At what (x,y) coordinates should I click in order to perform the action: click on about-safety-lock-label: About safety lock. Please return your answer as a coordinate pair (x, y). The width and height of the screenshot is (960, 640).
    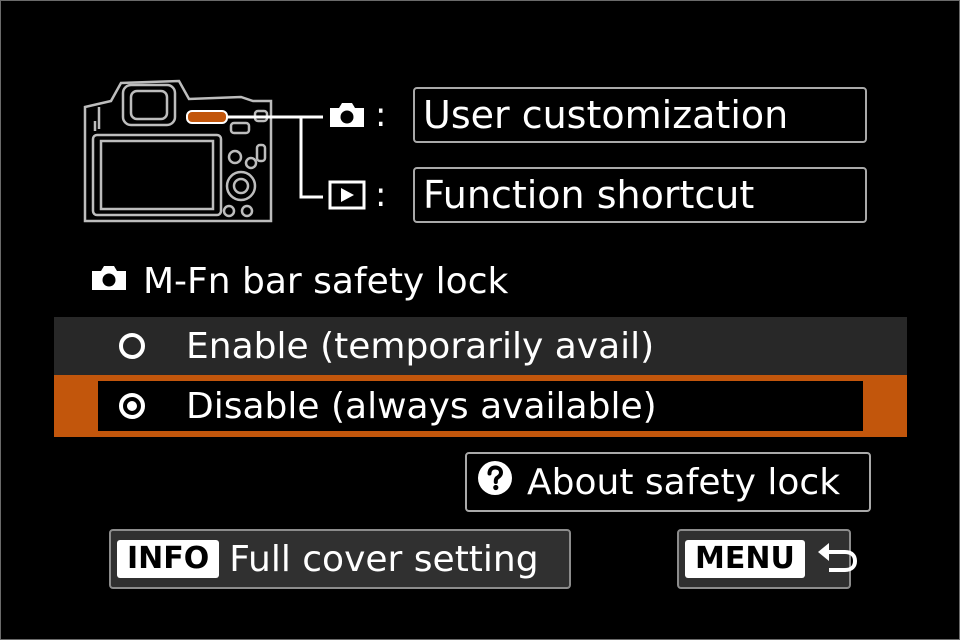
    Looking at the image, I should click on (684, 482).